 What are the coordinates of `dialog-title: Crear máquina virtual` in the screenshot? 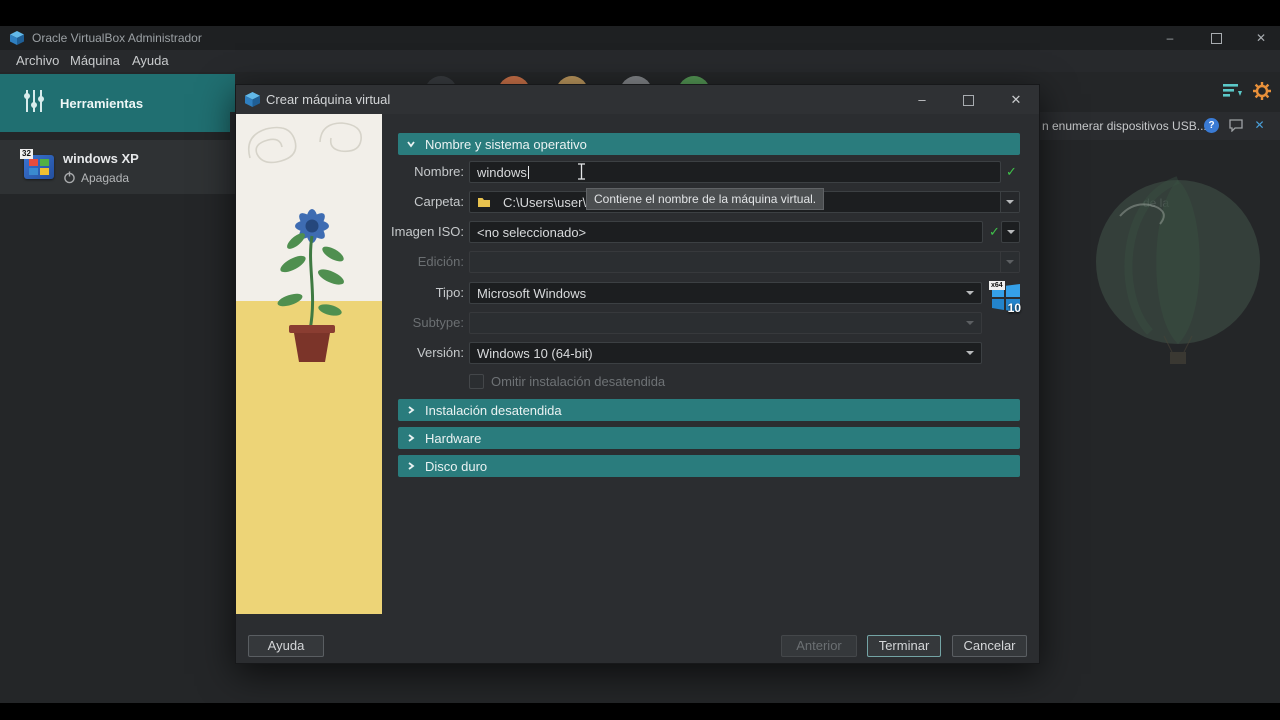 It's located at (328, 99).